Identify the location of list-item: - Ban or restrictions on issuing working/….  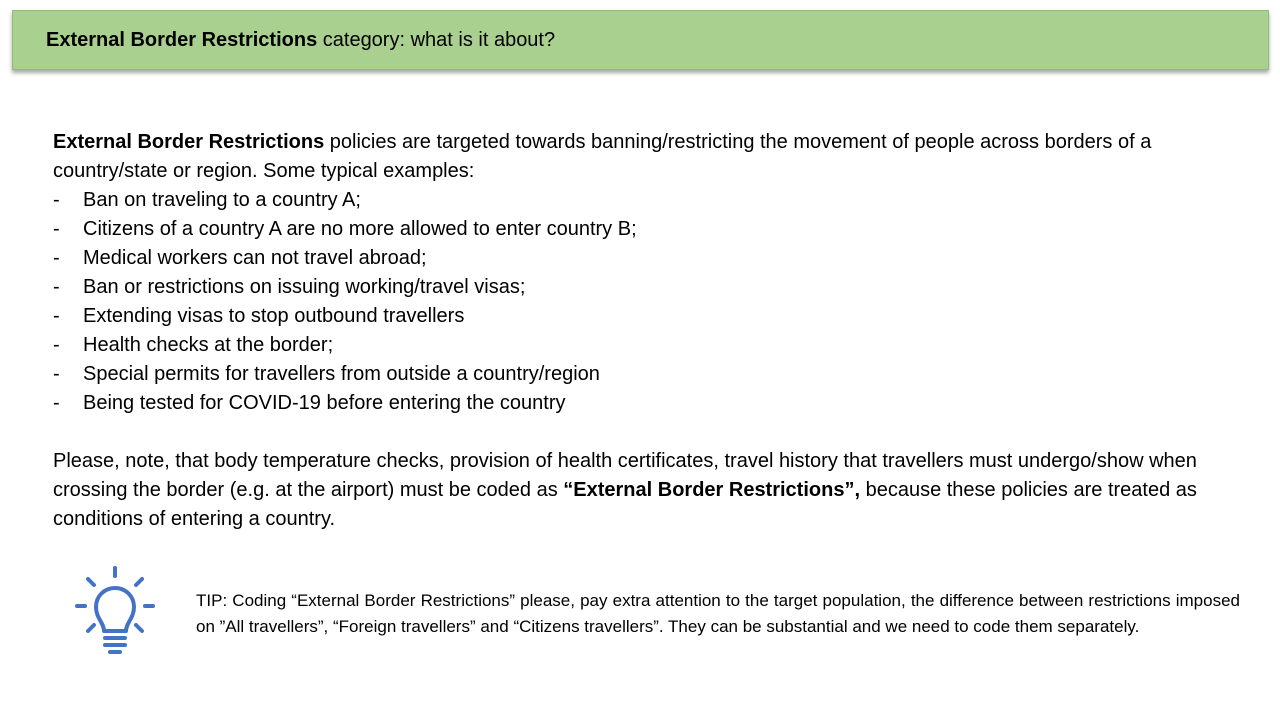
(648, 287).